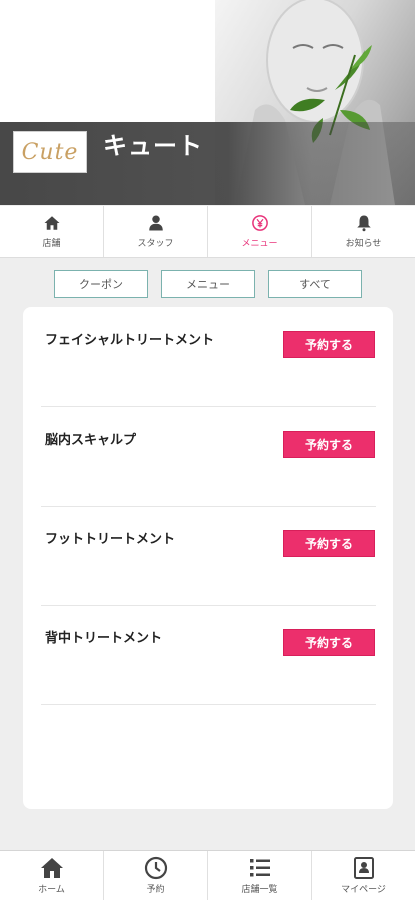 The height and width of the screenshot is (900, 415). I want to click on menu-item-name: フェイシャルトリートメント, so click(130, 339).